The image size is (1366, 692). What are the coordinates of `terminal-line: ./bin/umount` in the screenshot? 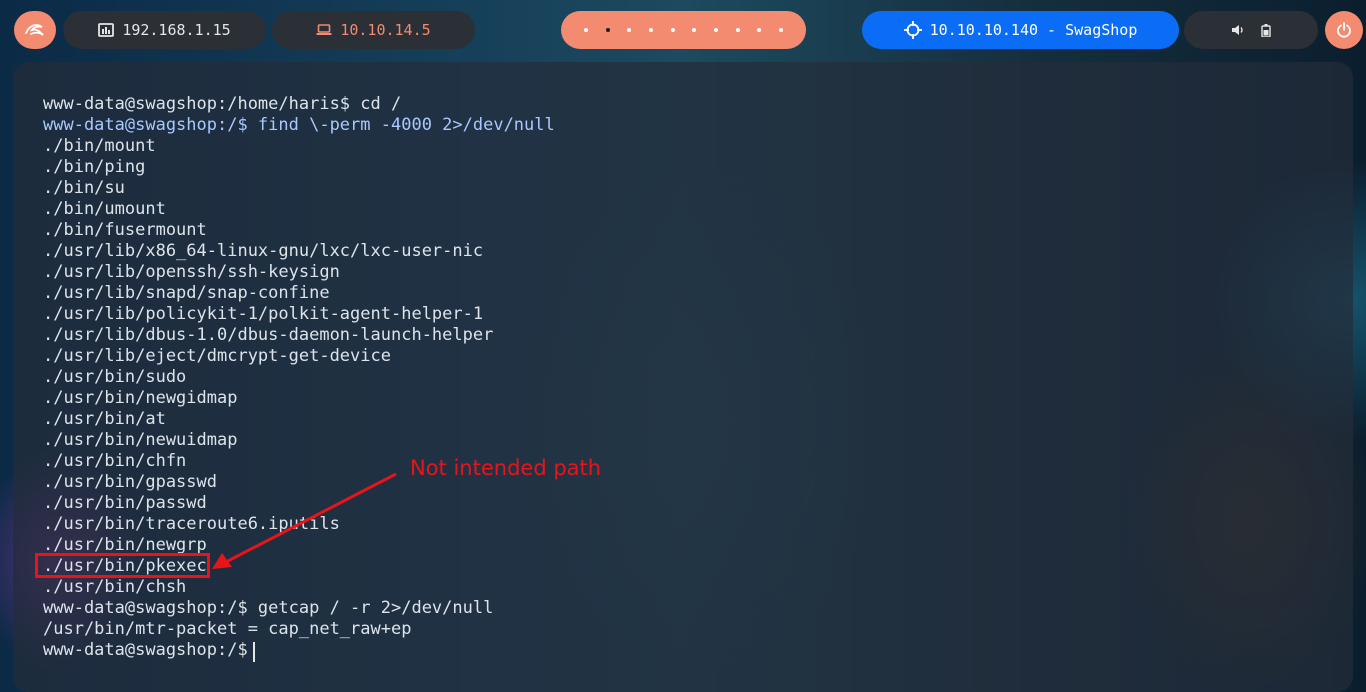 It's located at (104, 209).